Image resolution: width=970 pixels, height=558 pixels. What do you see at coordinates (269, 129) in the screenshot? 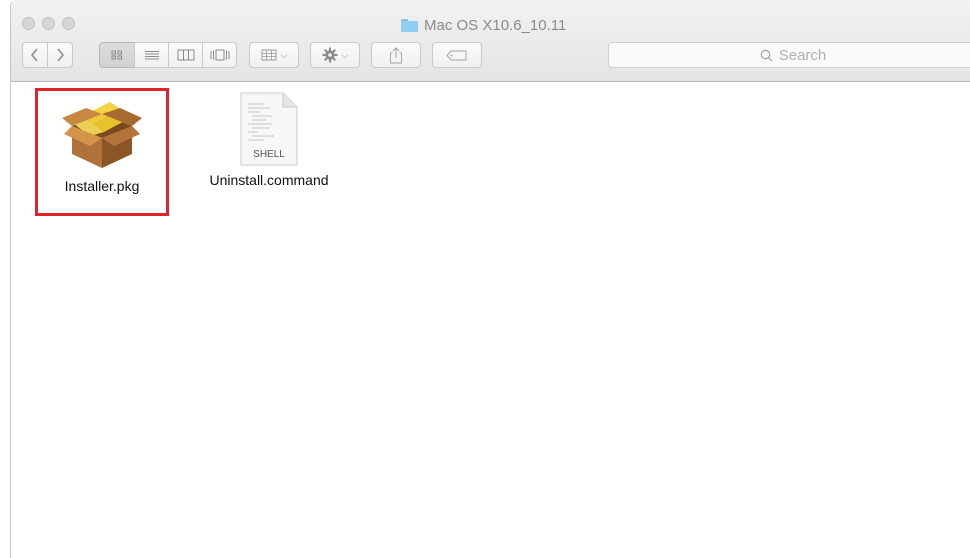
I see `shell-script-icon: SHELL` at bounding box center [269, 129].